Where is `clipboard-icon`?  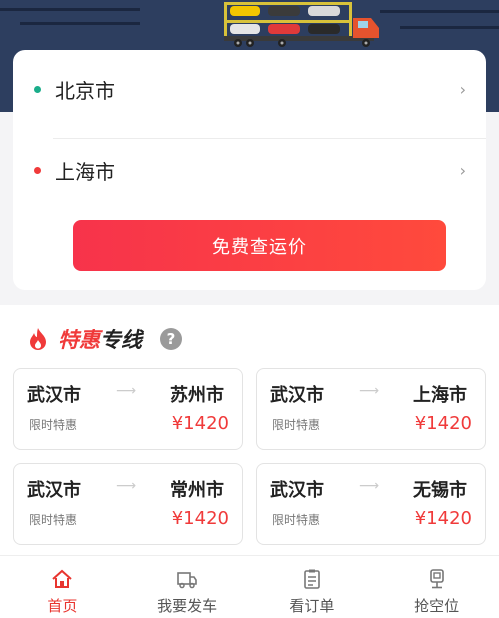 clipboard-icon is located at coordinates (312, 579).